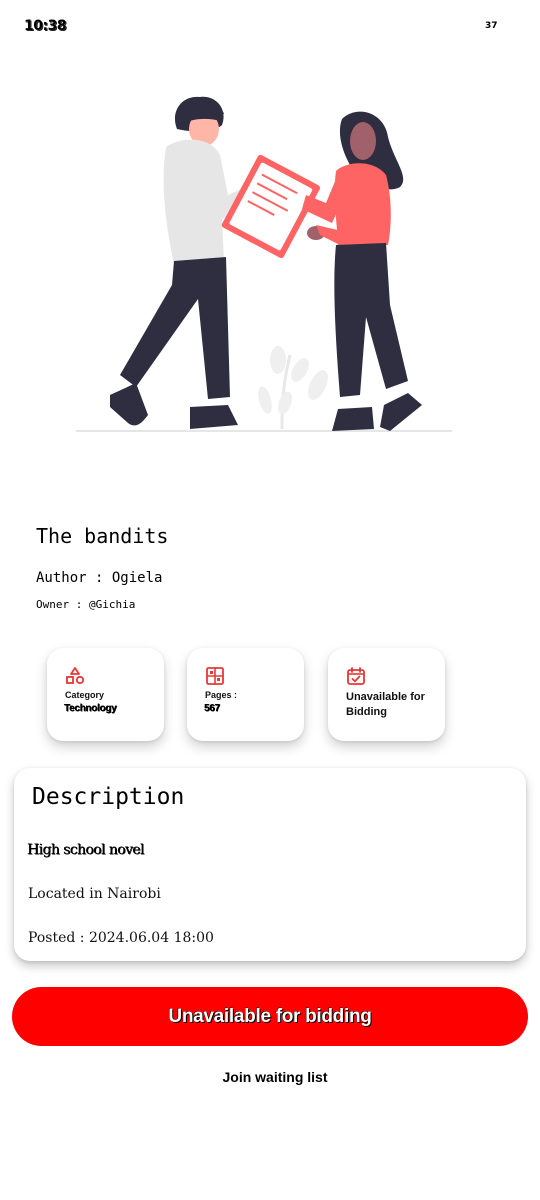 The image size is (540, 1200). I want to click on join-waiting-list-link: Join waiting list, so click(270, 1077).